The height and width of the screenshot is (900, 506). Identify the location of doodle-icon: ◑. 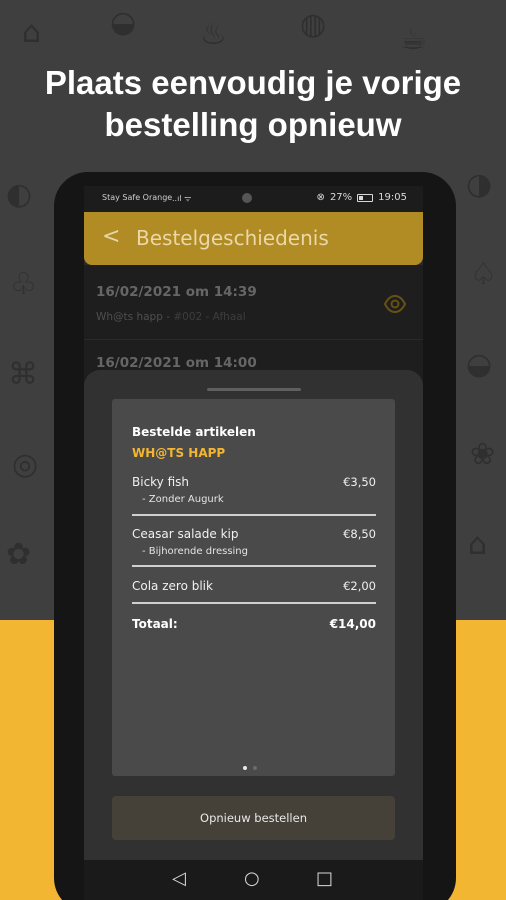
(479, 184).